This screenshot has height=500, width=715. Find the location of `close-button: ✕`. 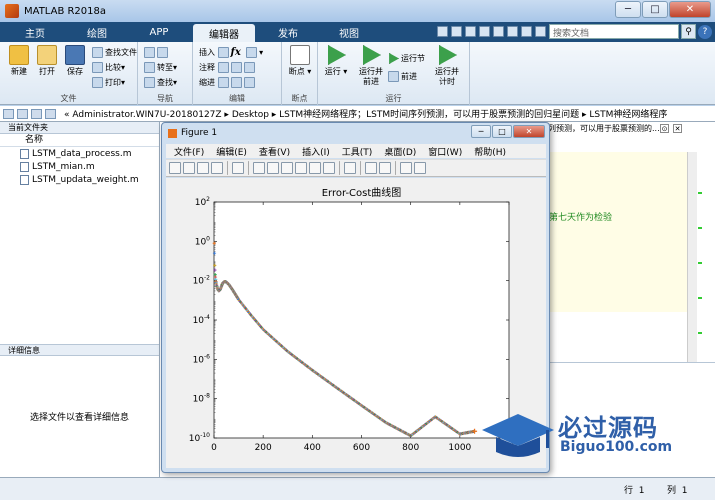

close-button: ✕ is located at coordinates (690, 9).